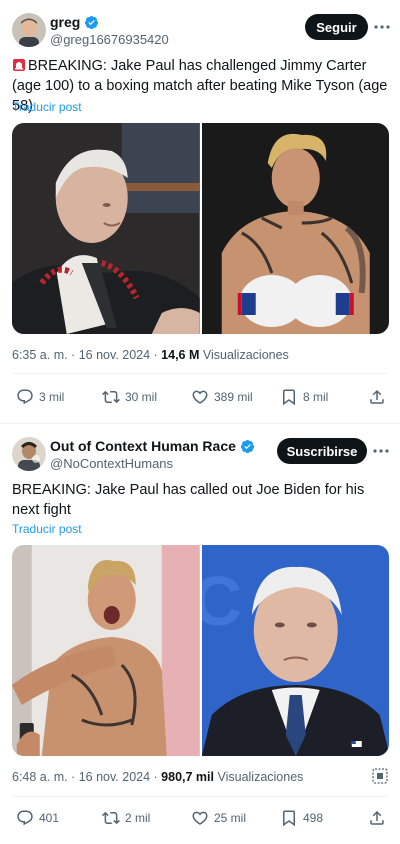 Image resolution: width=400 pixels, height=844 pixels. Describe the element at coordinates (336, 27) in the screenshot. I see `follow-button: Seguir` at that location.